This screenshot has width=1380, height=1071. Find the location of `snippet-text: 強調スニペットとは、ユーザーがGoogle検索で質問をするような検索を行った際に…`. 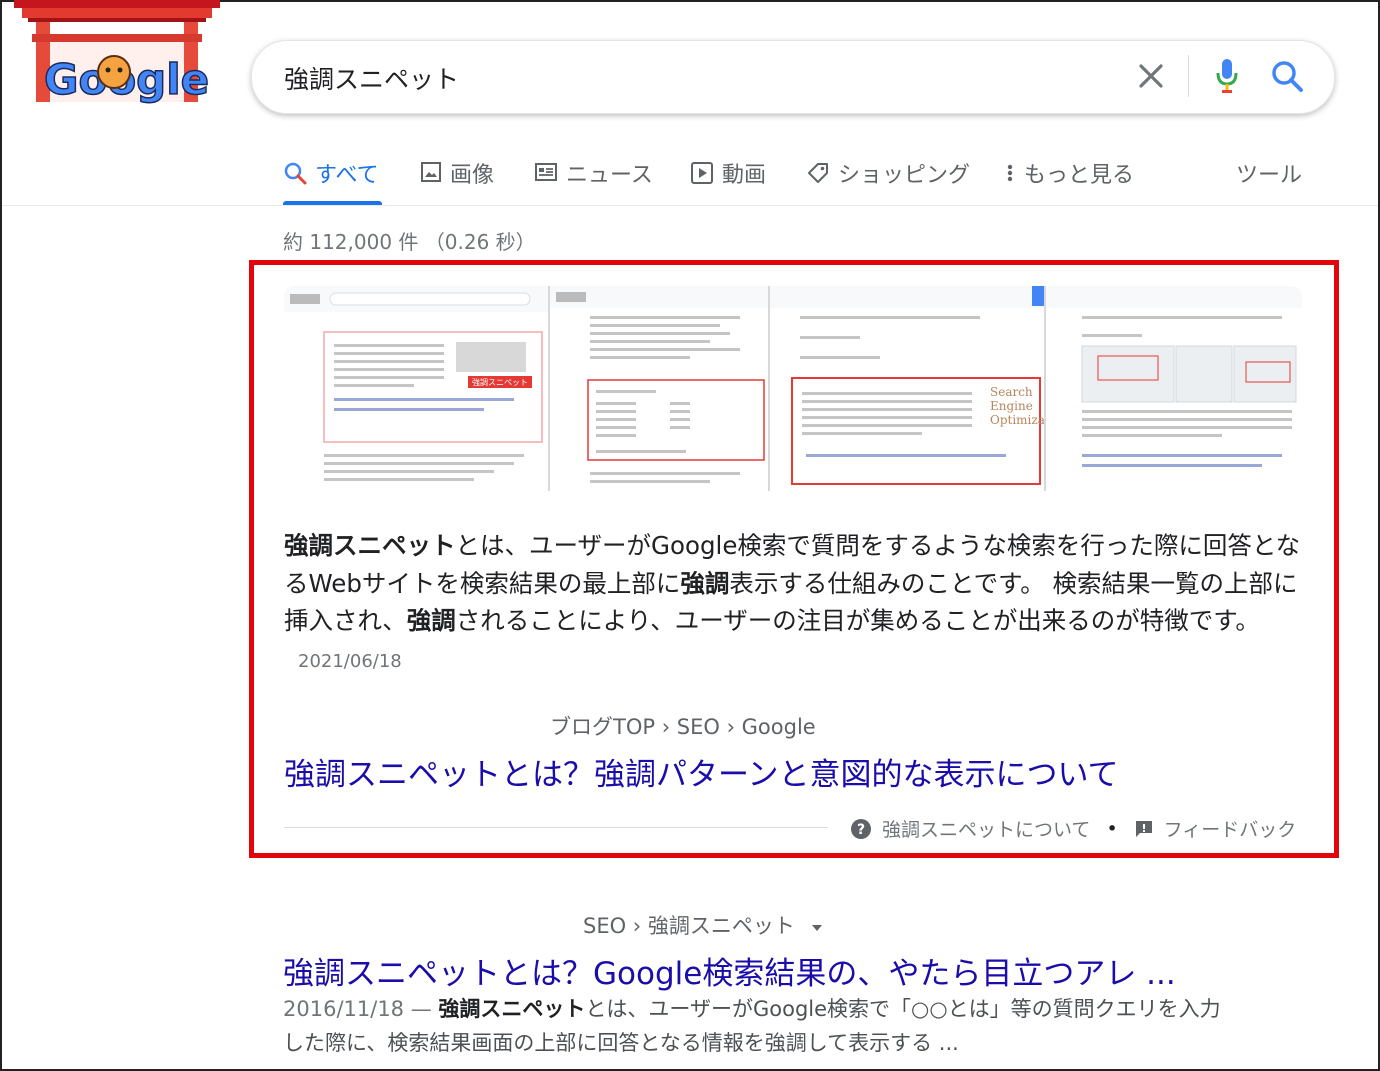

snippet-text: 強調スニペットとは、ユーザーがGoogle検索で質問をするような検索を行った際に… is located at coordinates (794, 603).